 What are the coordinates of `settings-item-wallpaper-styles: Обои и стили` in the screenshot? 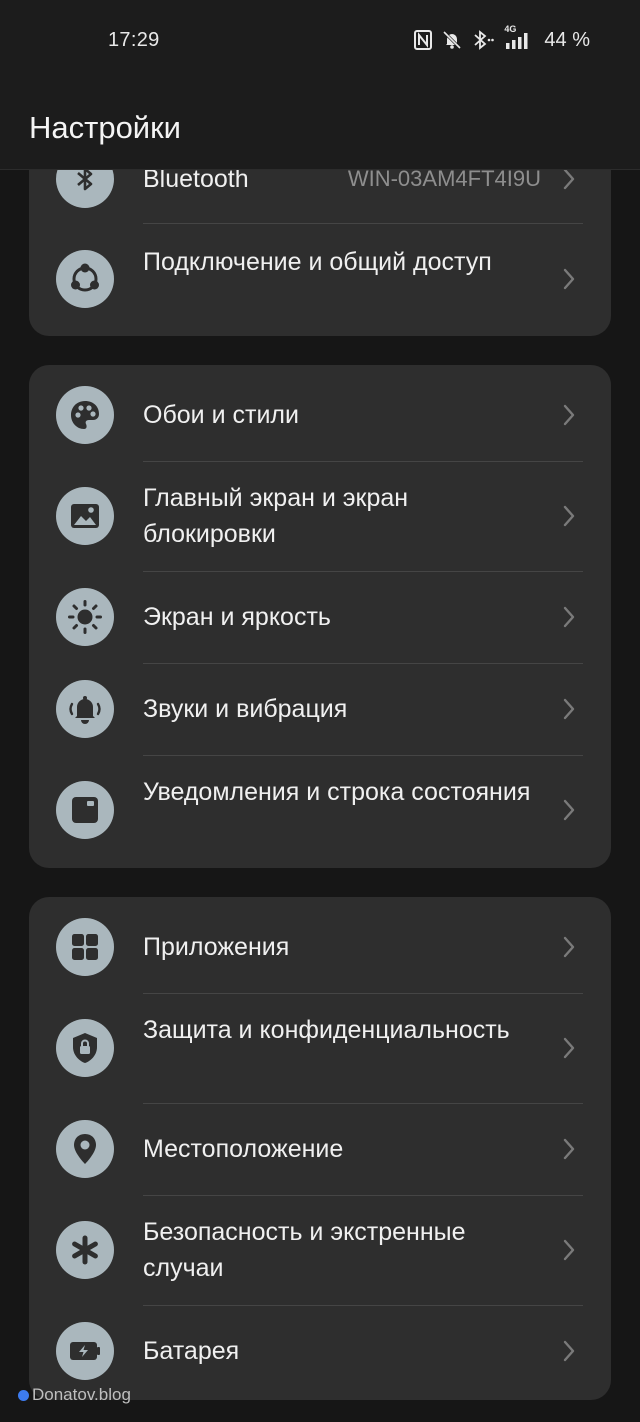 It's located at (320, 413).